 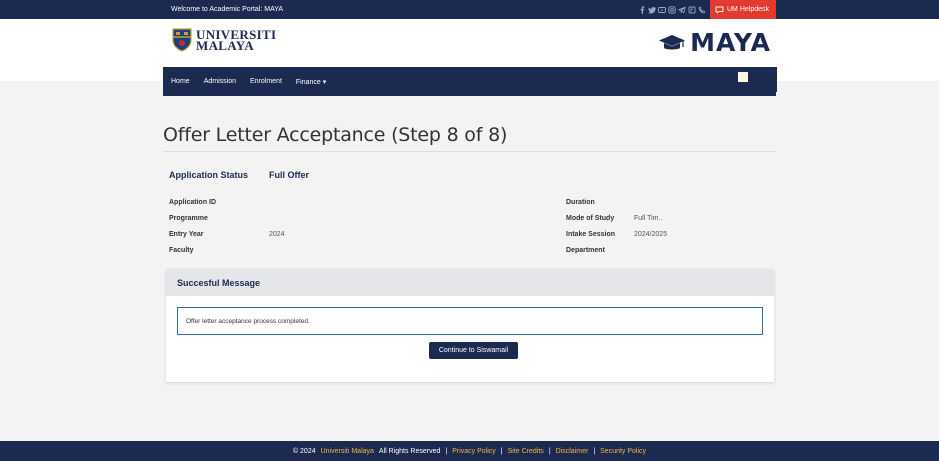 I want to click on footer-university-link: Universiti Malaya, so click(x=347, y=451).